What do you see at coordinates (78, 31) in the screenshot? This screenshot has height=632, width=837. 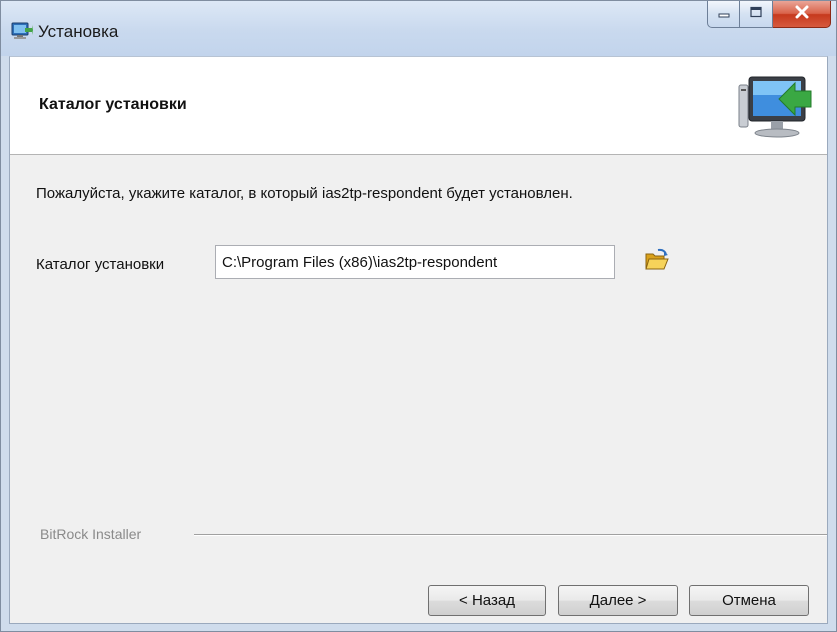 I see `window-title: Установка` at bounding box center [78, 31].